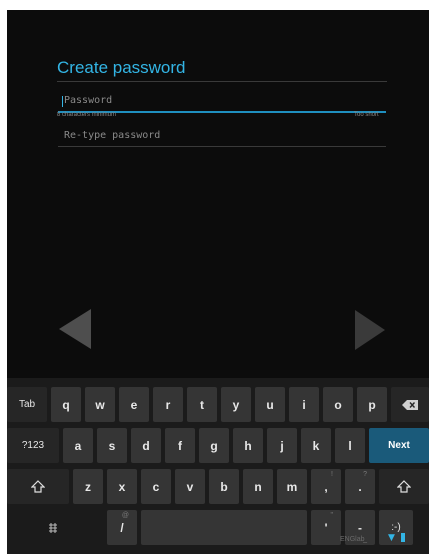 Image resolution: width=435 pixels, height=554 pixels. Describe the element at coordinates (304, 404) in the screenshot. I see `key-i: i` at that location.